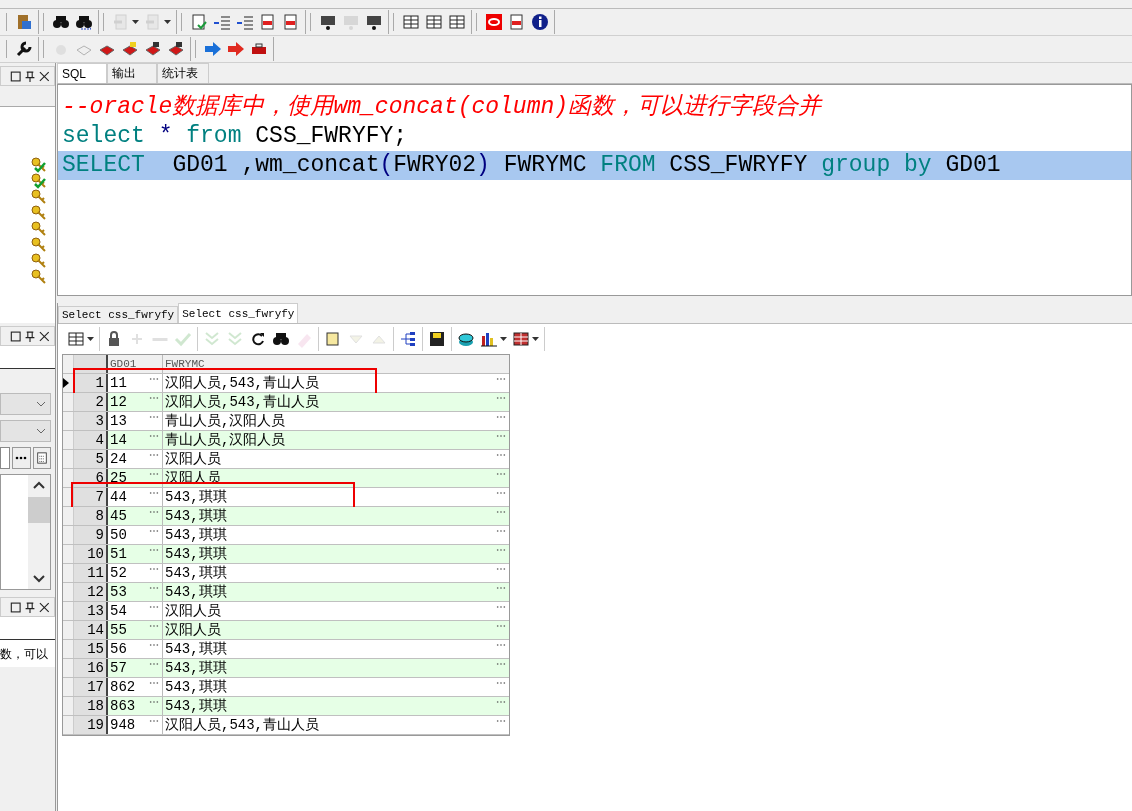  What do you see at coordinates (91, 440) in the screenshot?
I see `row-number: 4` at bounding box center [91, 440].